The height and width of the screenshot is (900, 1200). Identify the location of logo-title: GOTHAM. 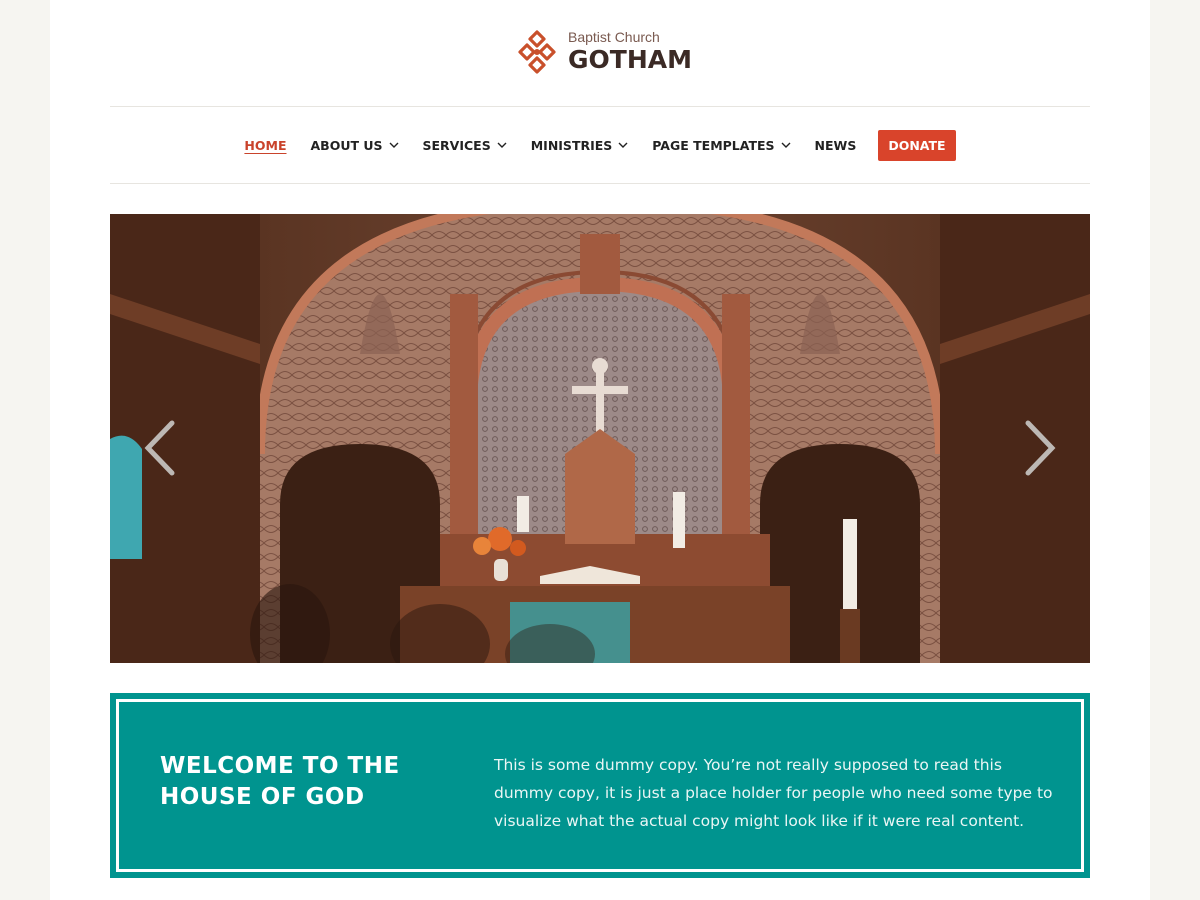
(630, 59).